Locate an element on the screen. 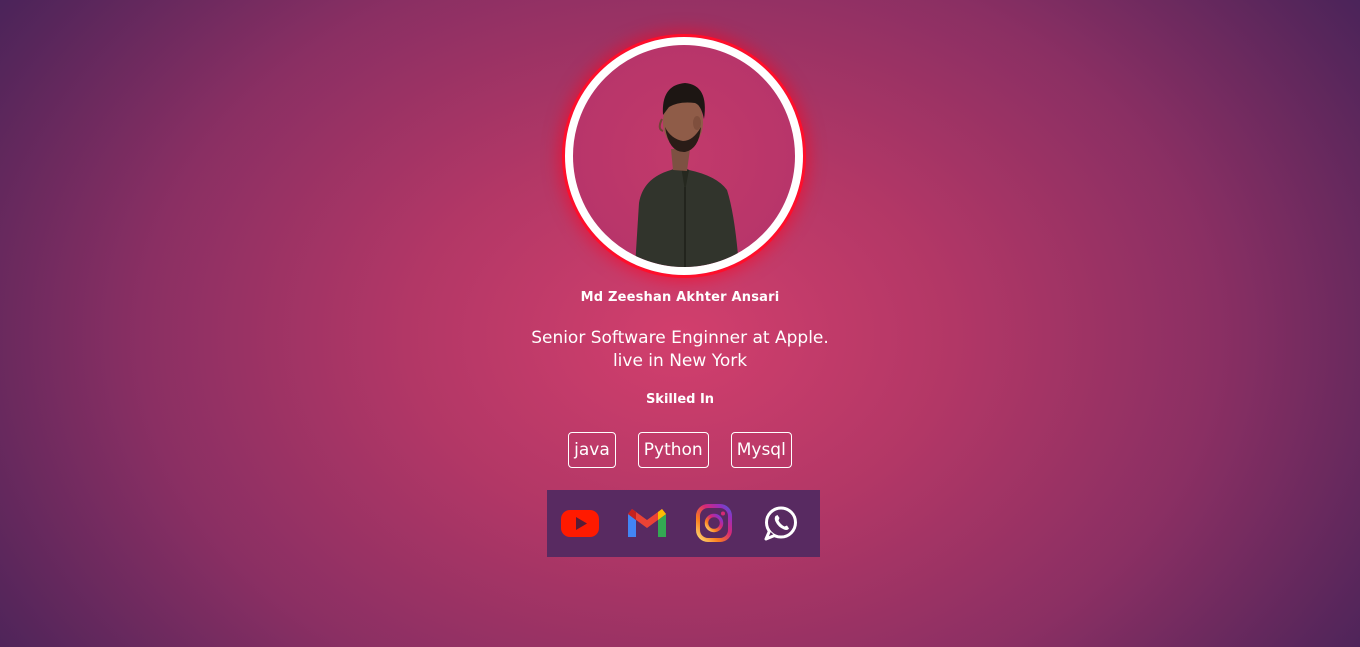 The image size is (1360, 647). whatsapp-link is located at coordinates (781, 523).